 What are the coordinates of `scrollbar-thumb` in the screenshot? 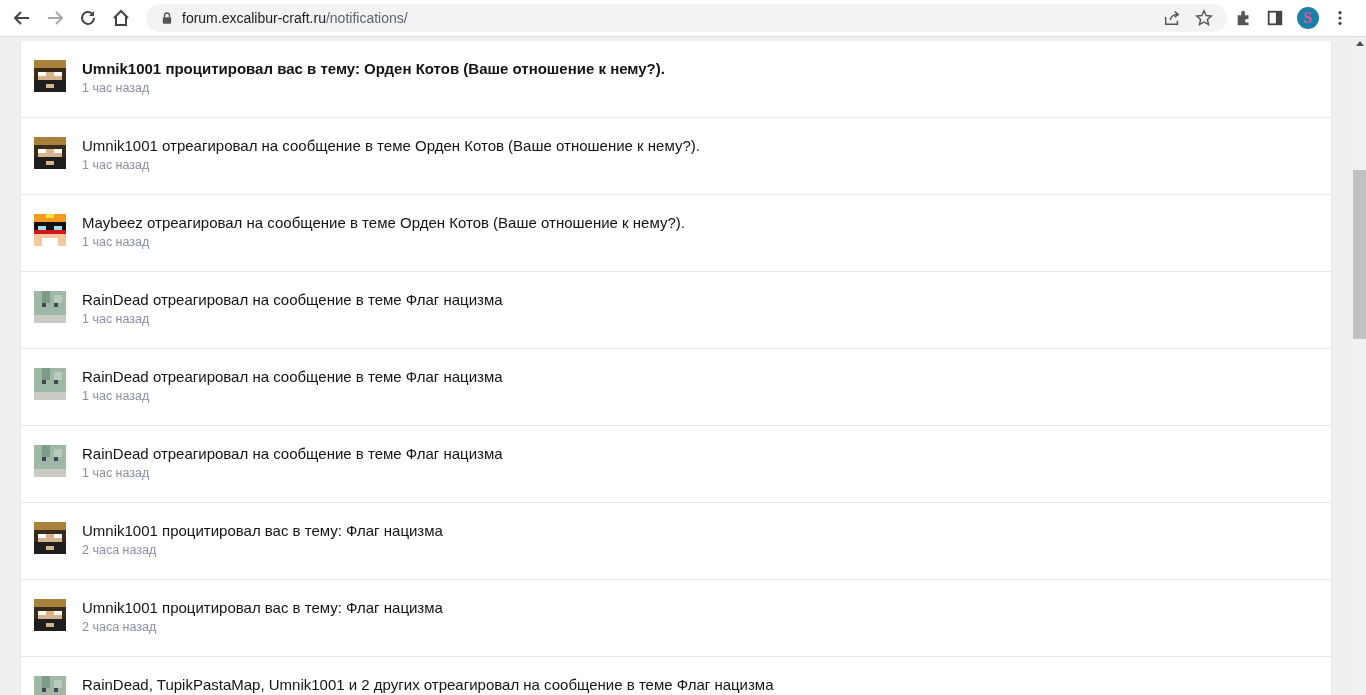 It's located at (1359, 254).